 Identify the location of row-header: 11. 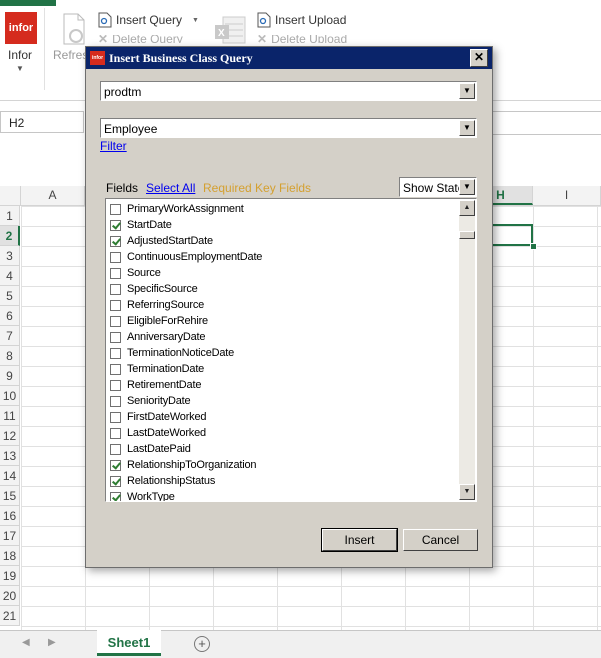
(10, 416).